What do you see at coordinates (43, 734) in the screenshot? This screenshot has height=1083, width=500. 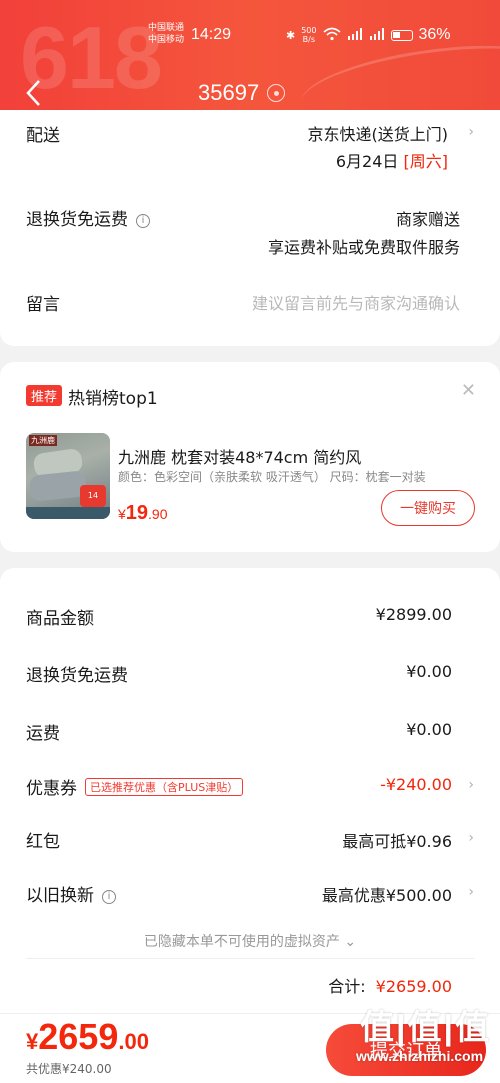 I see `summary-row-label: 运费` at bounding box center [43, 734].